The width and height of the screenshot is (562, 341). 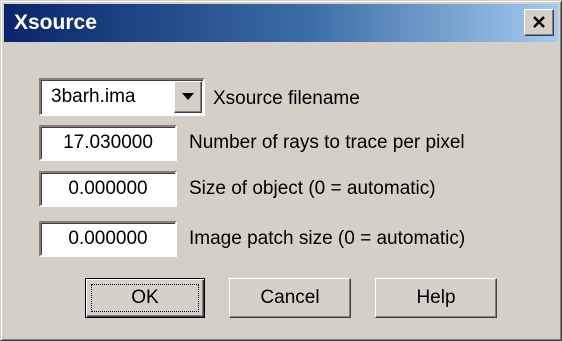 I want to click on close-button, so click(x=539, y=22).